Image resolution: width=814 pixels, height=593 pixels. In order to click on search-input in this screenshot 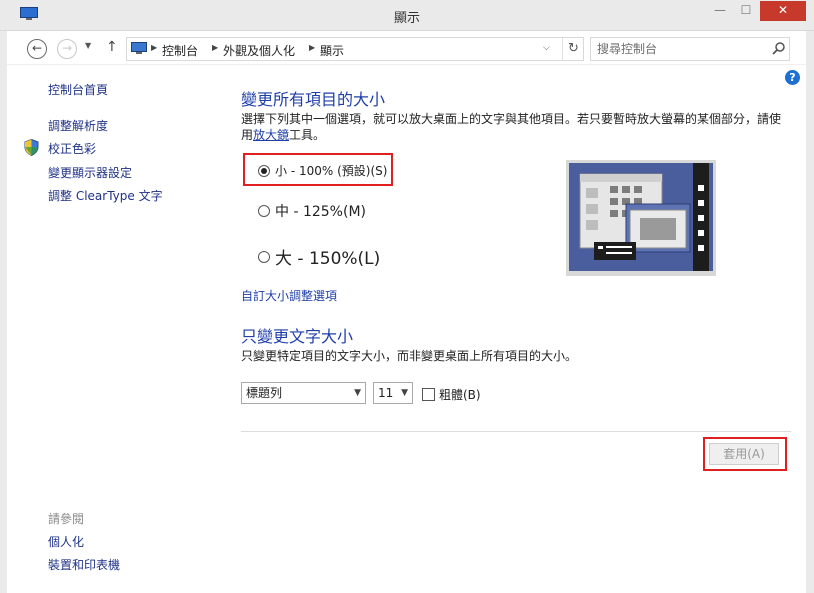, I will do `click(677, 49)`.